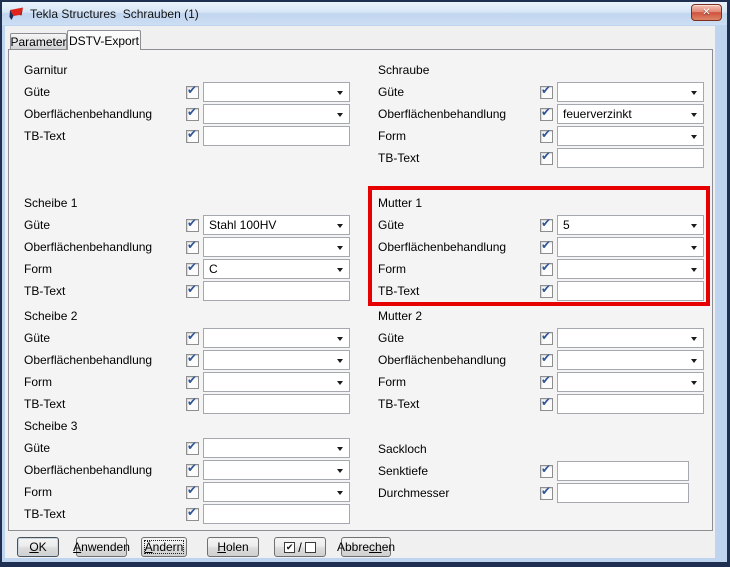 Image resolution: width=730 pixels, height=567 pixels. I want to click on scheibe2-oberflaechenbehandlung-checkbox: ✔, so click(192, 359).